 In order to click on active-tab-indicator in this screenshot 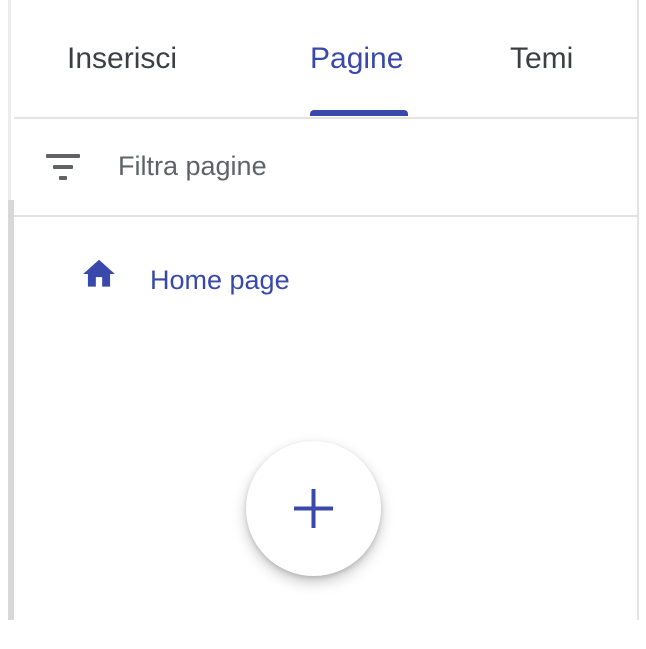, I will do `click(359, 113)`.